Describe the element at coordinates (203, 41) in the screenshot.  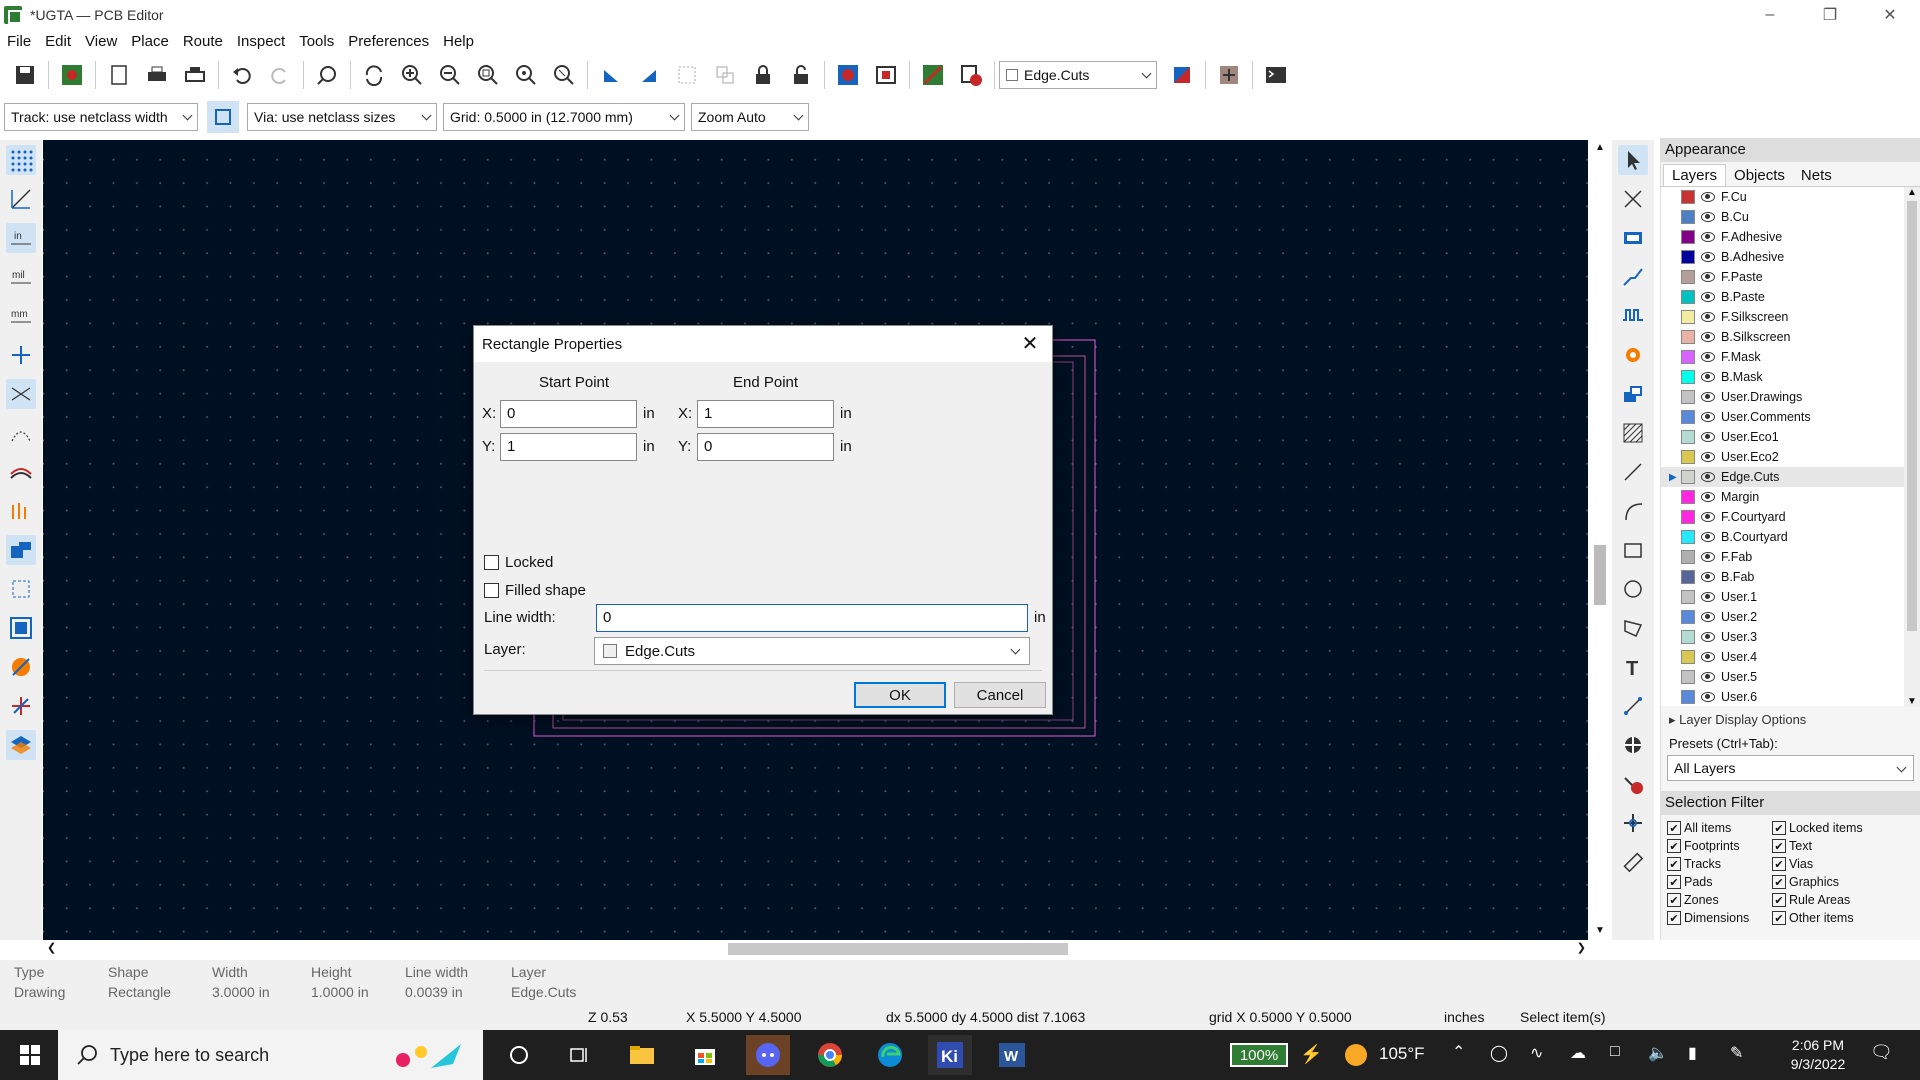
I see `menu-route: Route` at that location.